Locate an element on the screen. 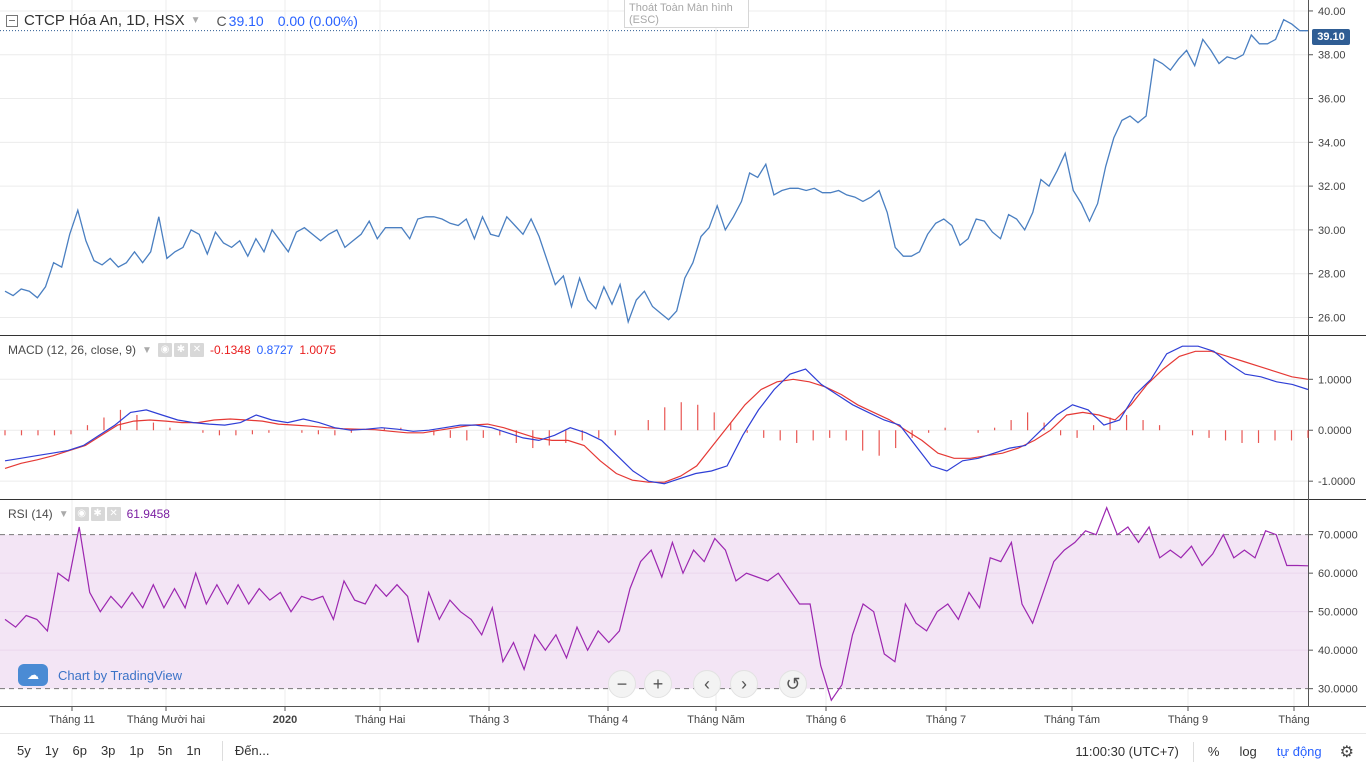 This screenshot has height=768, width=1366. tradingview-branding: ☁ Chart by TradingView is located at coordinates (100, 675).